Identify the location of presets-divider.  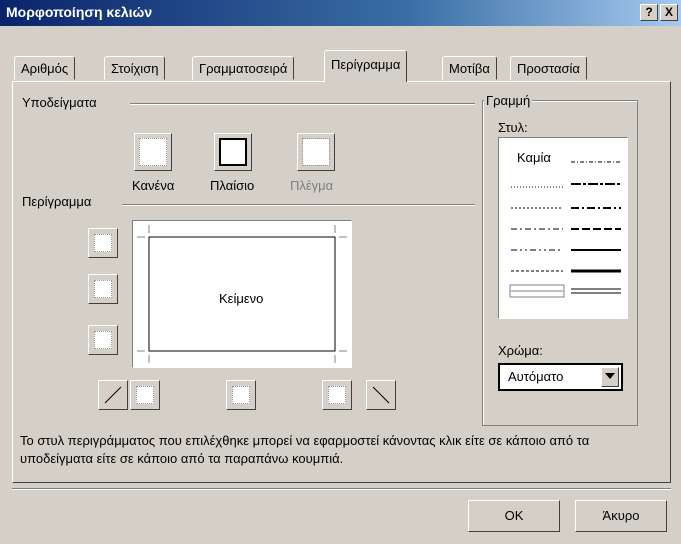
(302, 104).